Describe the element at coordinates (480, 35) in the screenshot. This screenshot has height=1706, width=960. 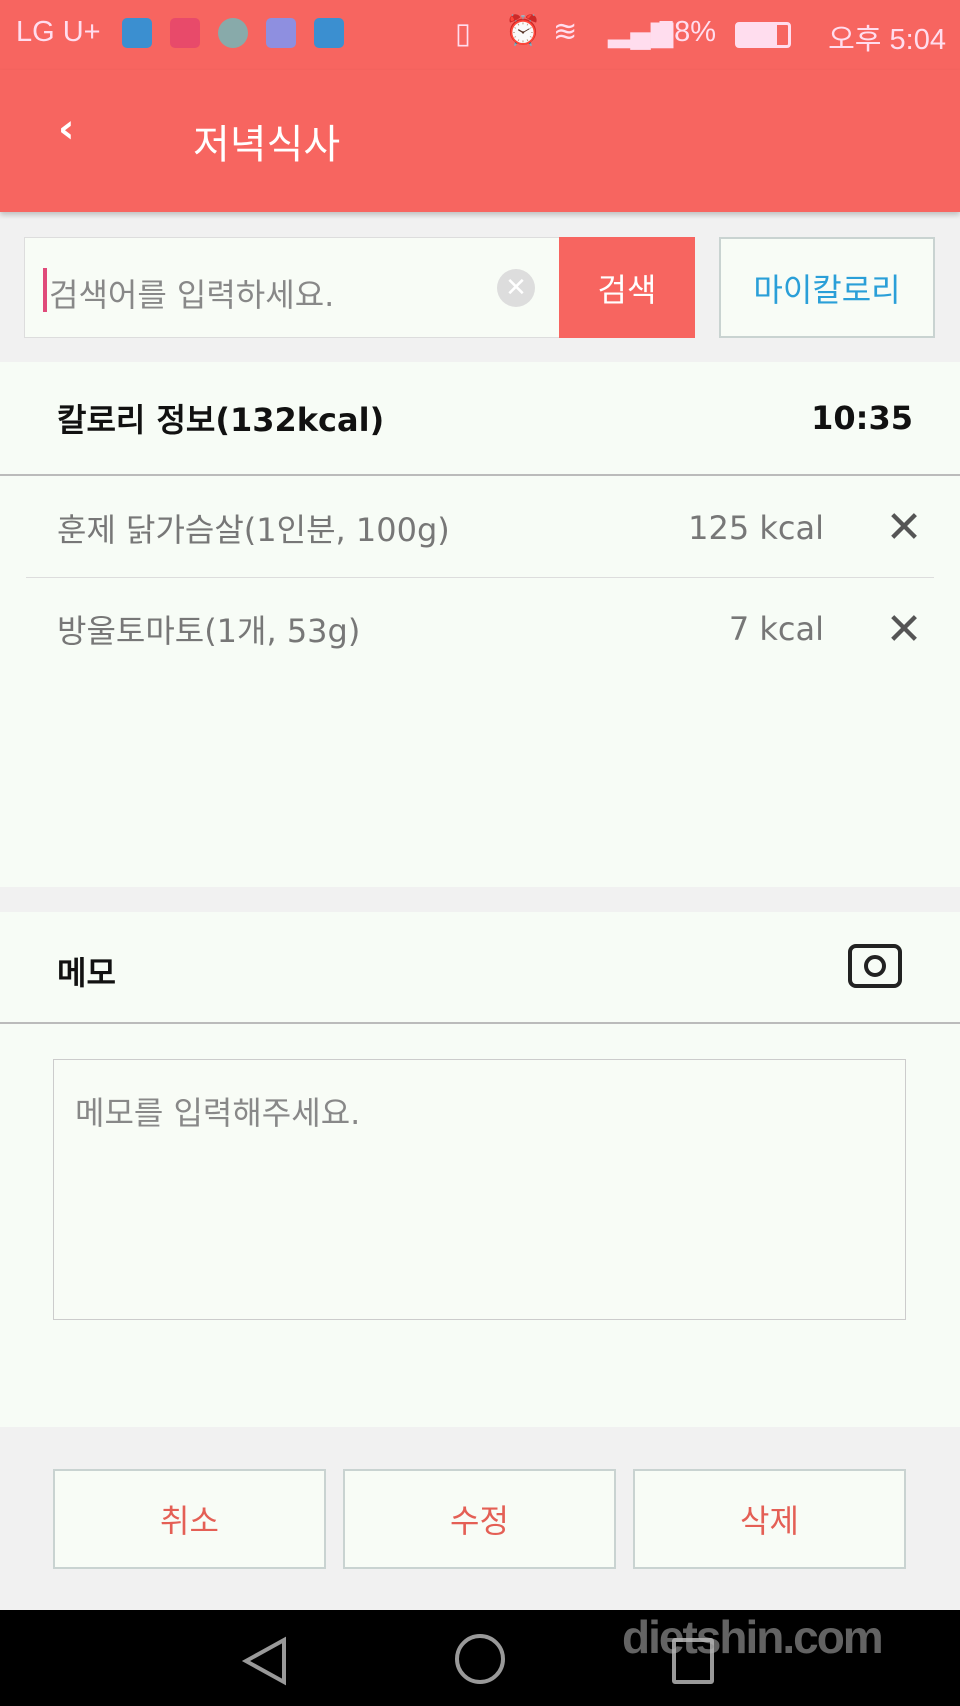
I see `status-bar: LG U+ ▯ ⏰ ≋ ▂▄▆ 78% 오후 5:04` at that location.